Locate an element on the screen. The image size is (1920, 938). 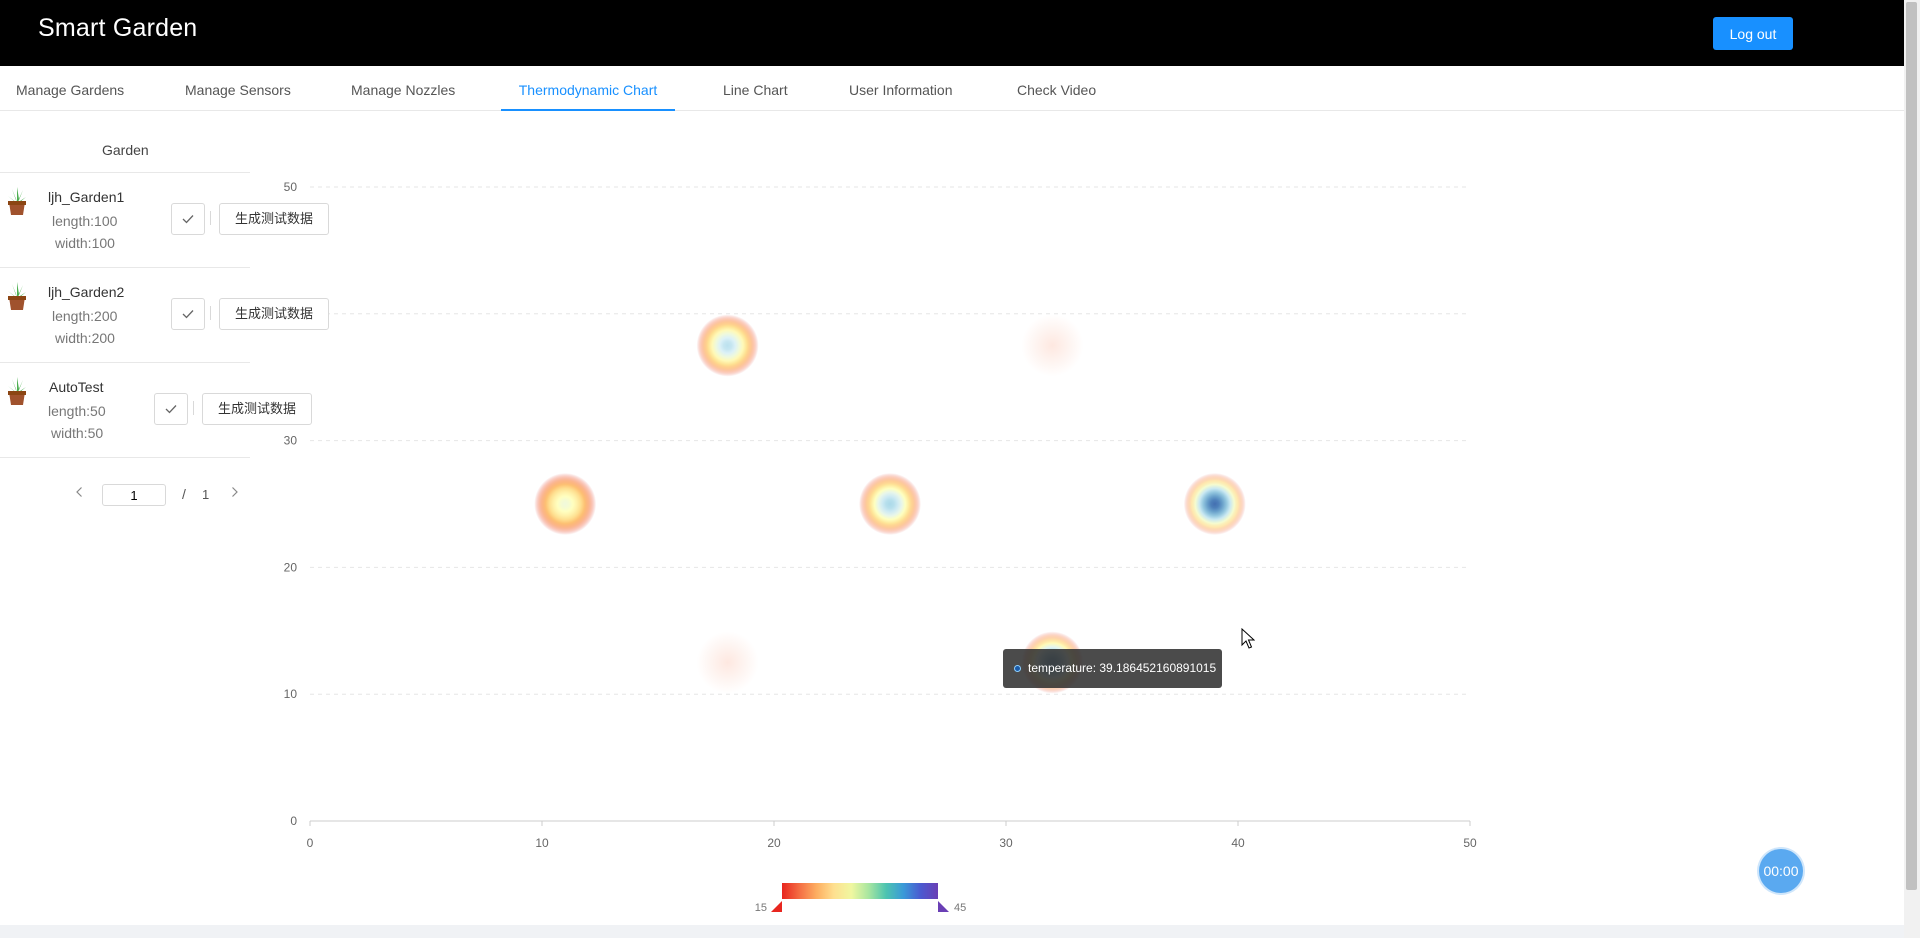
visual-map-min-label: 15 is located at coordinates (761, 908).